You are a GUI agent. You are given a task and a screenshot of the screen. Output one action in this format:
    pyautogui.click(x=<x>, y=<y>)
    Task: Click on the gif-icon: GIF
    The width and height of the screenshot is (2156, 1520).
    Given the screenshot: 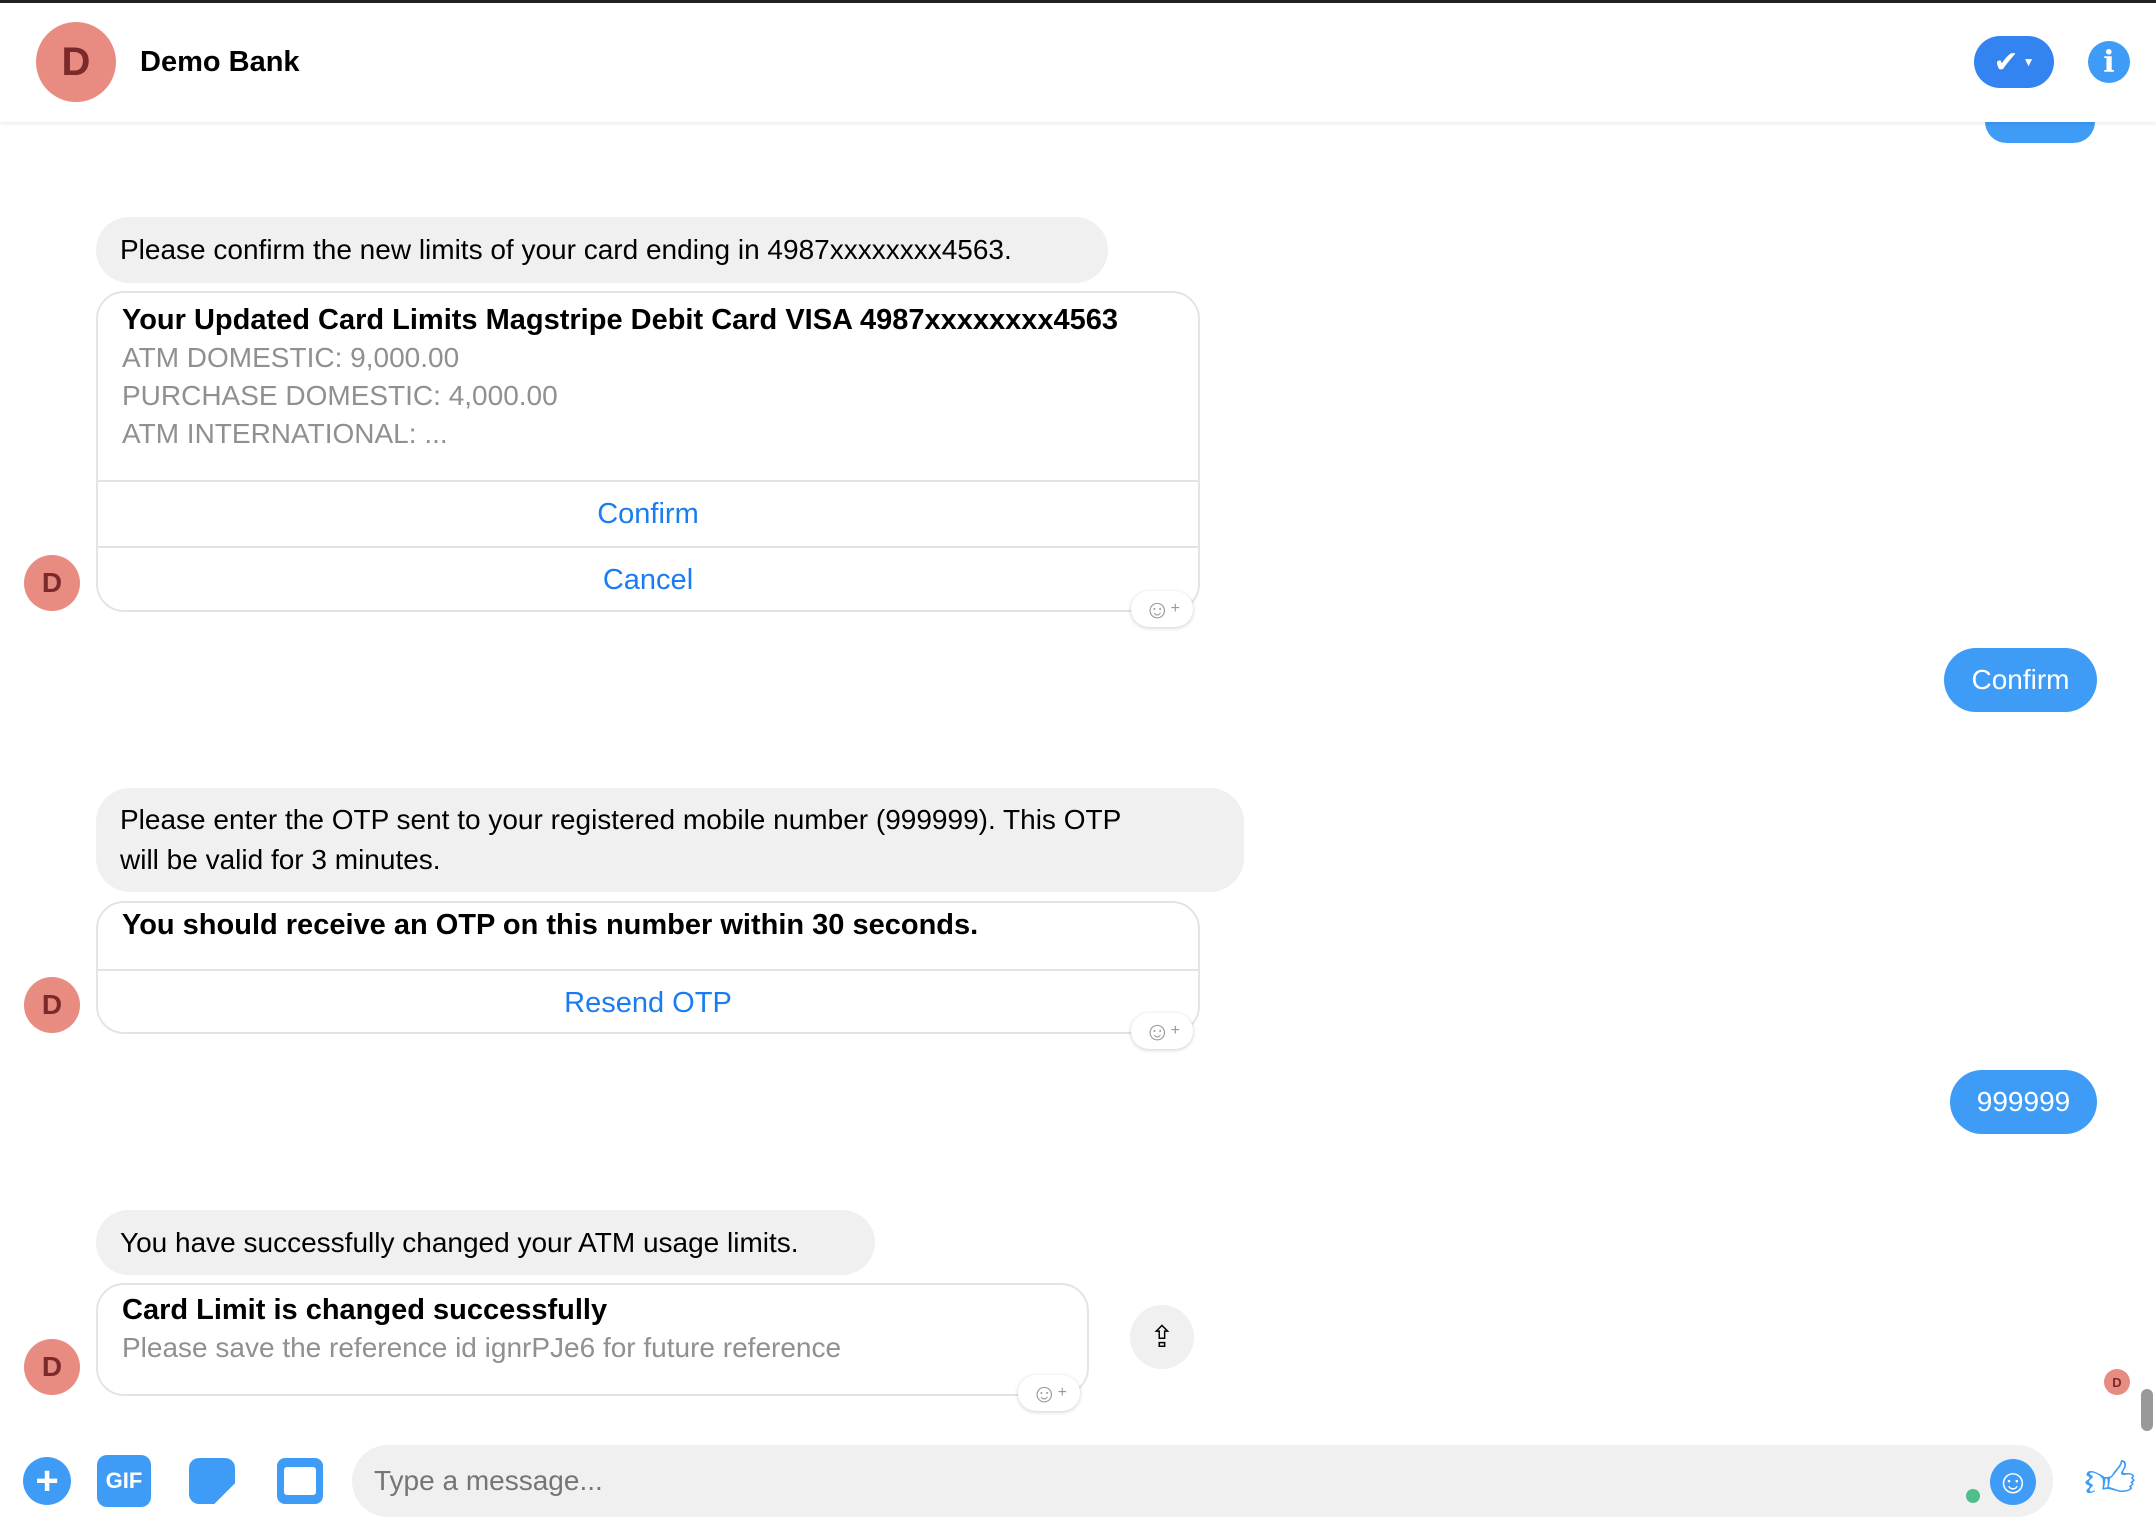 What is the action you would take?
    pyautogui.click(x=124, y=1481)
    